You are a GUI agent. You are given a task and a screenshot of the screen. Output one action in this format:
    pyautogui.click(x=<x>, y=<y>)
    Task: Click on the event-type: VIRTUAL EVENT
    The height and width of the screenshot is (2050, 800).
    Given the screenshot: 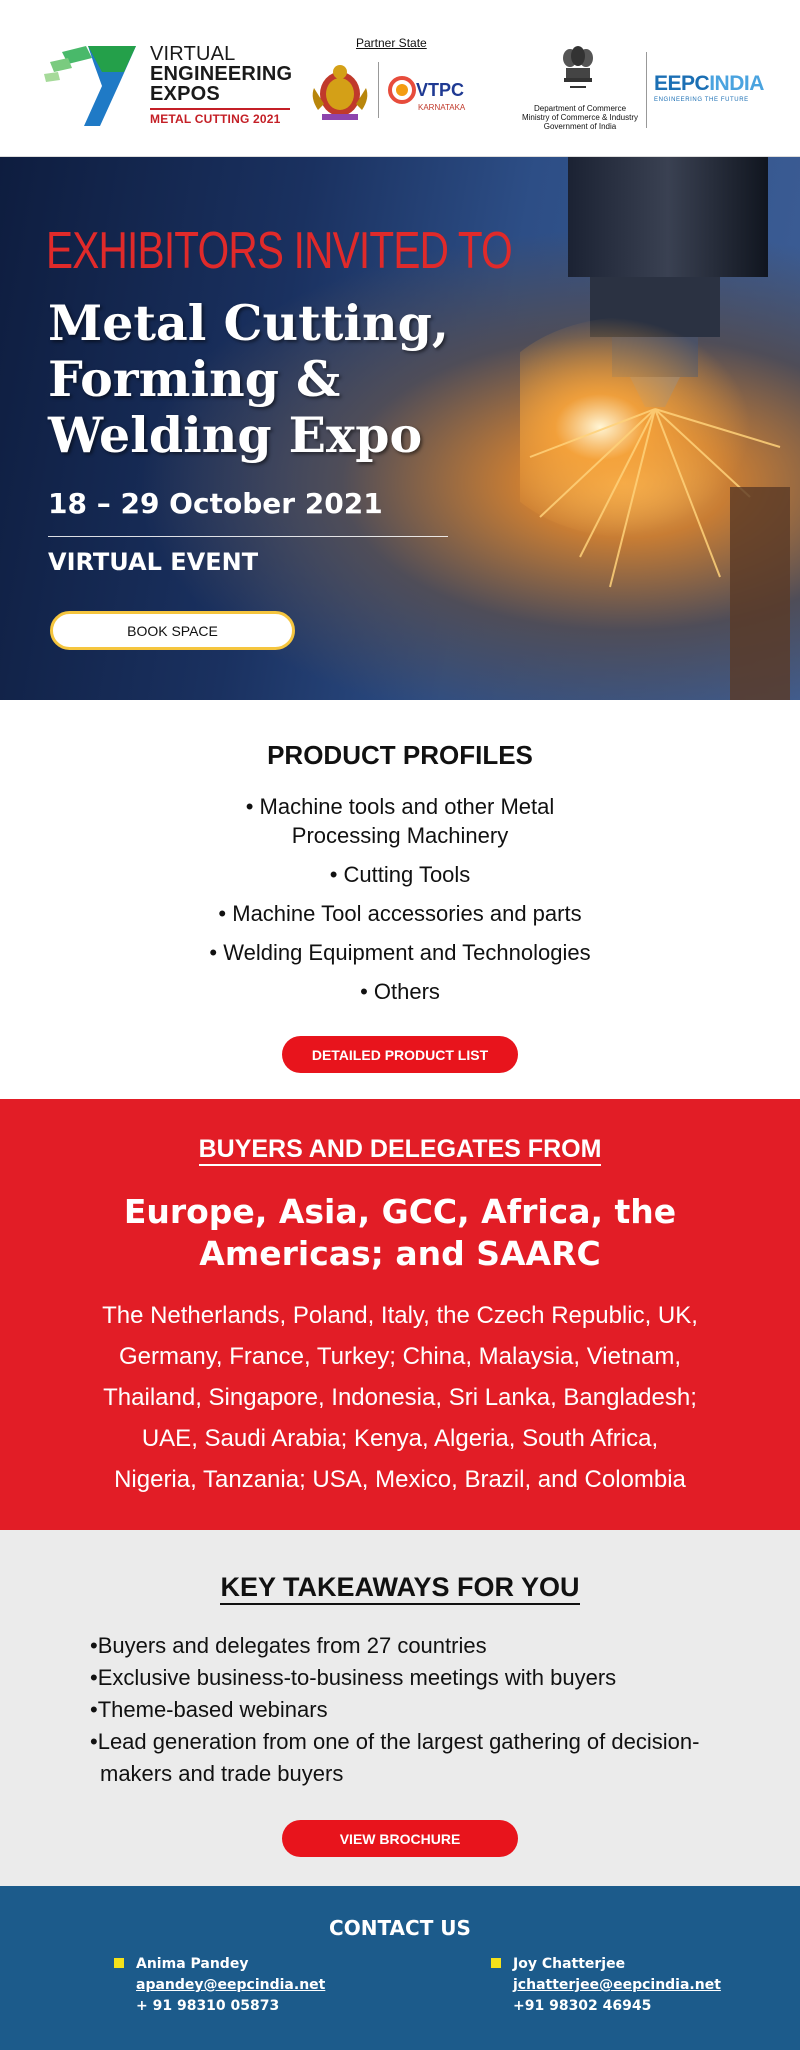 What is the action you would take?
    pyautogui.click(x=153, y=562)
    